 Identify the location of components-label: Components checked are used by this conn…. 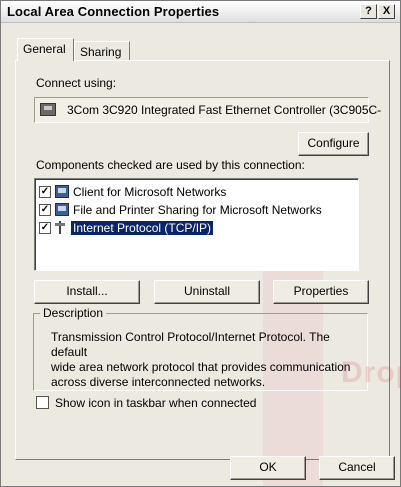
(170, 165).